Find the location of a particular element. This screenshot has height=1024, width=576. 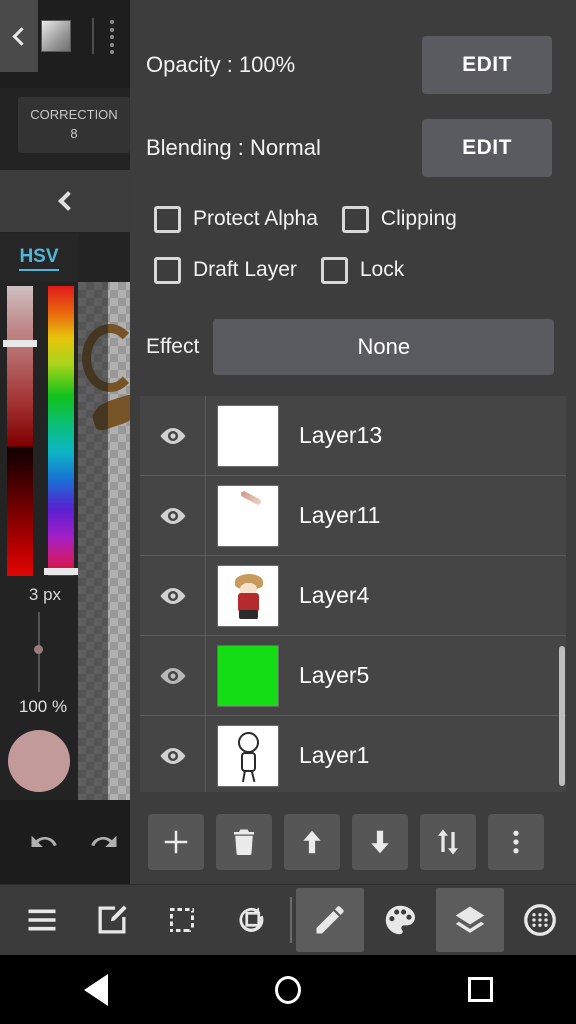

material-button is located at coordinates (540, 920).